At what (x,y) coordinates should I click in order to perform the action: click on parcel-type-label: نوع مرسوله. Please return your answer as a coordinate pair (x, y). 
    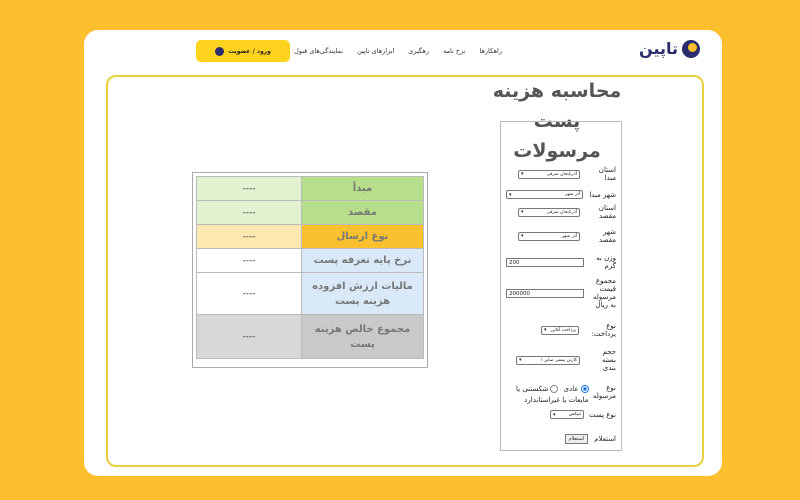
    Looking at the image, I should click on (604, 392).